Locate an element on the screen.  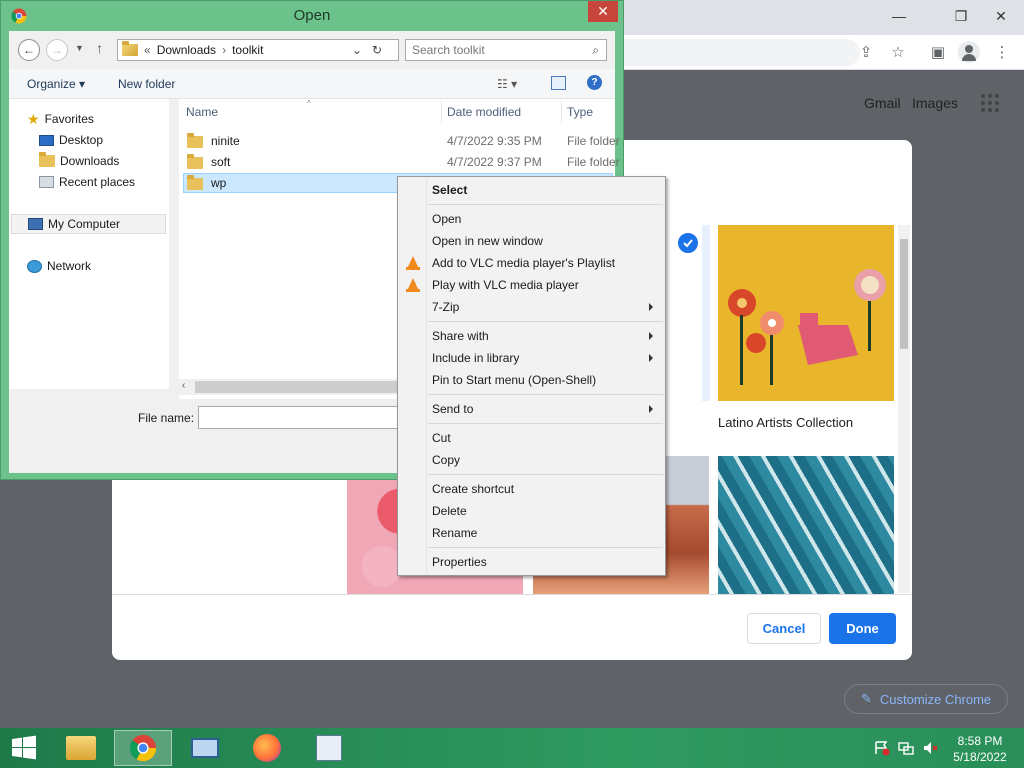
remote-desktop-icon is located at coordinates (205, 748).